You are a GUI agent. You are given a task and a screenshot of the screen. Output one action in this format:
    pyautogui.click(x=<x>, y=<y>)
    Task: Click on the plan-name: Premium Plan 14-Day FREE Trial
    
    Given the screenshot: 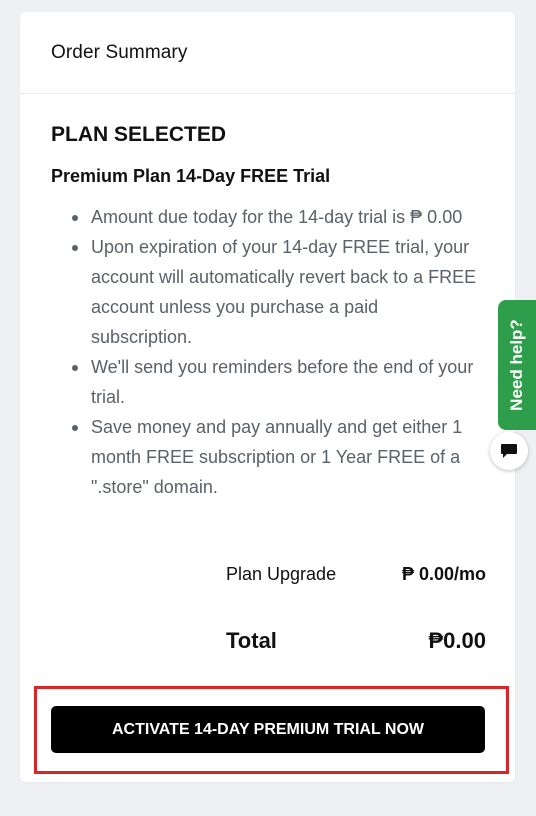 What is the action you would take?
    pyautogui.click(x=191, y=176)
    